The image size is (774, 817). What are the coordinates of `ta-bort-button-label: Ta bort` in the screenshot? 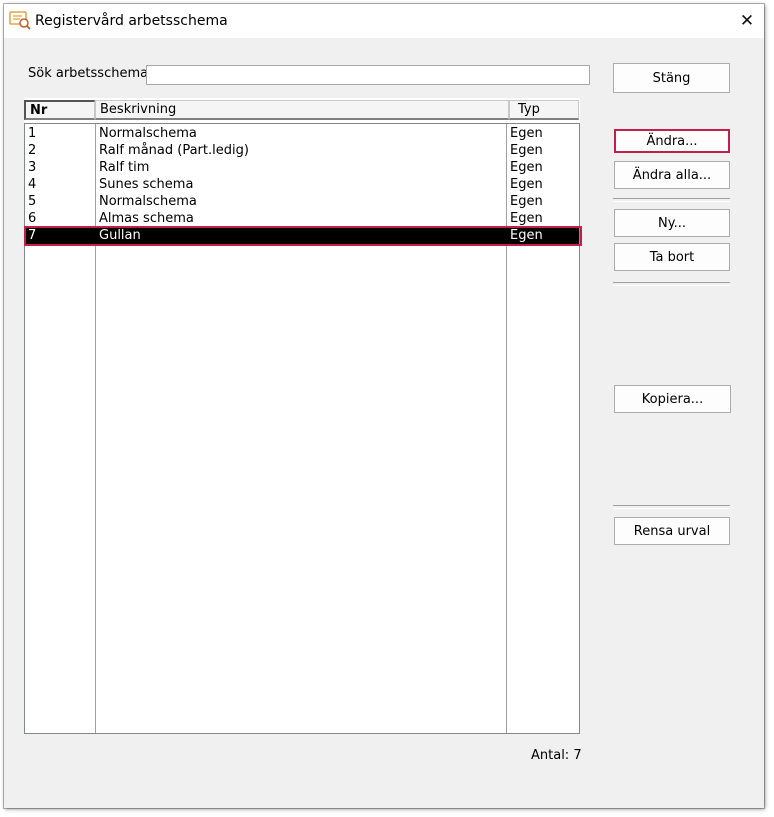 It's located at (672, 257).